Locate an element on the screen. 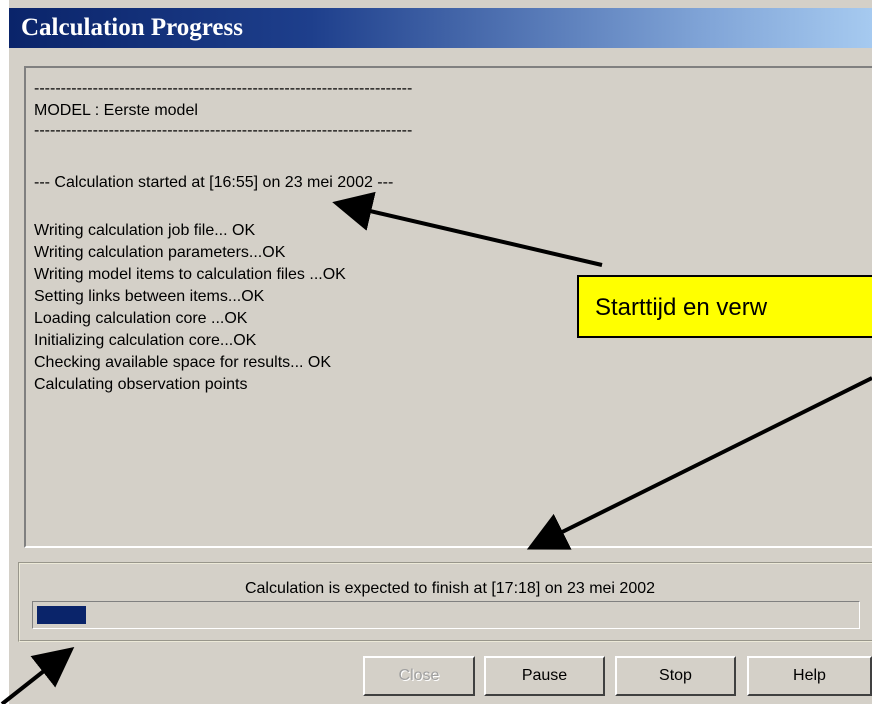 The image size is (872, 704). arrow-to-expected-finish is located at coordinates (699, 463).